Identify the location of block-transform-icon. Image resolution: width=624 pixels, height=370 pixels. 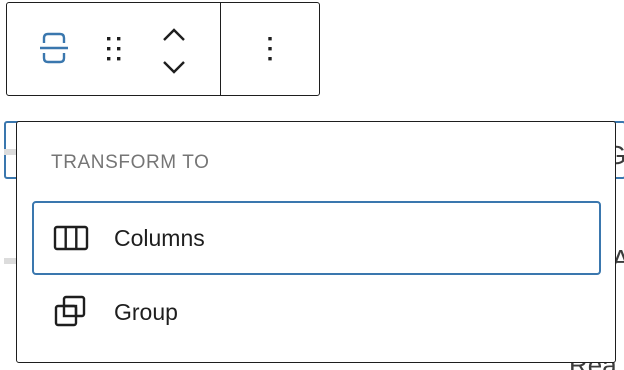
(54, 48).